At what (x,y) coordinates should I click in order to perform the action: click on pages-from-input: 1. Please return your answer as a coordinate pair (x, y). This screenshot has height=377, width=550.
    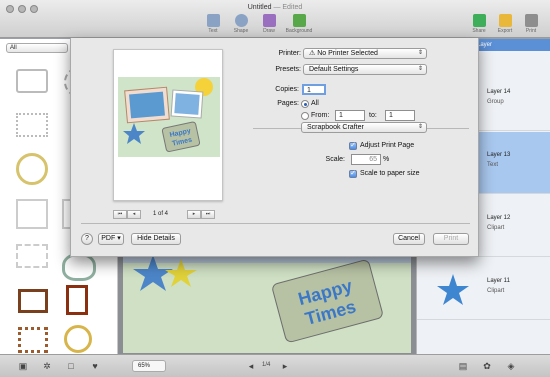
    Looking at the image, I should click on (350, 115).